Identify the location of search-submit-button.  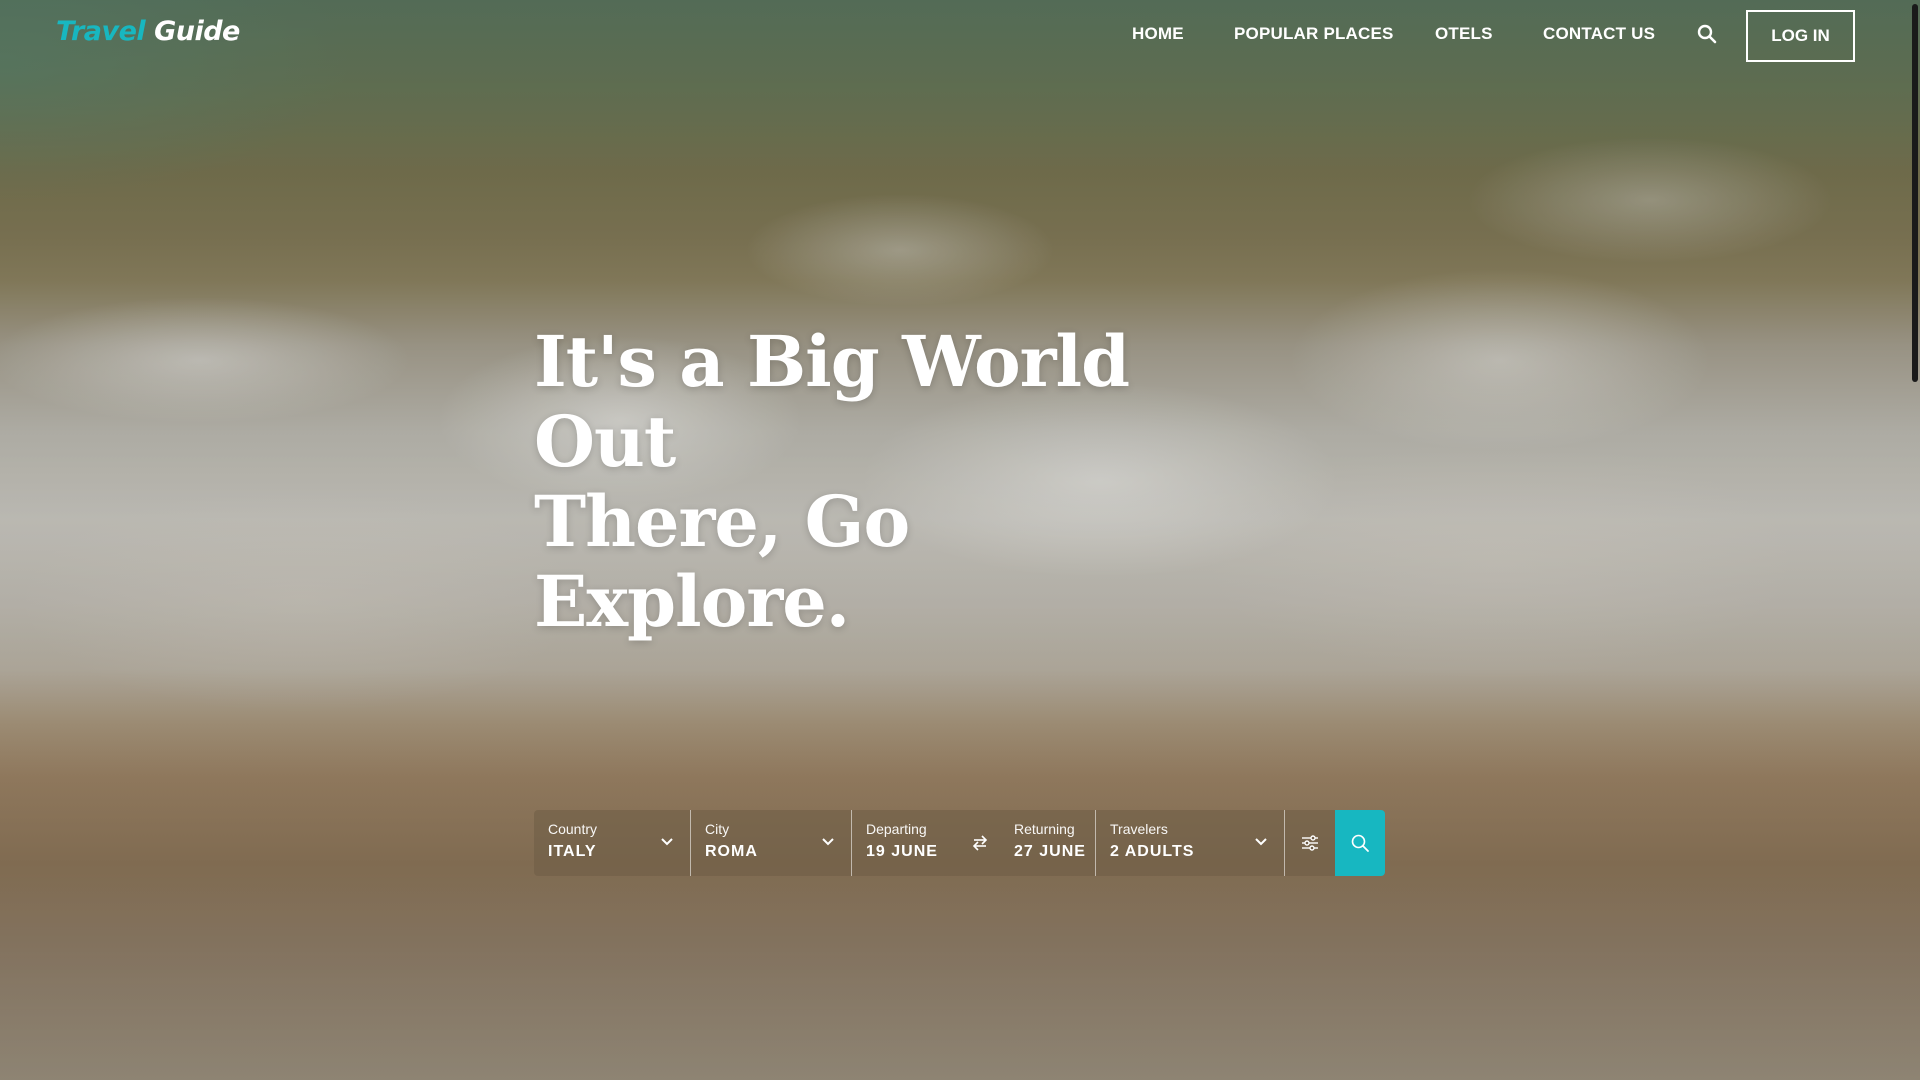
(1360, 843).